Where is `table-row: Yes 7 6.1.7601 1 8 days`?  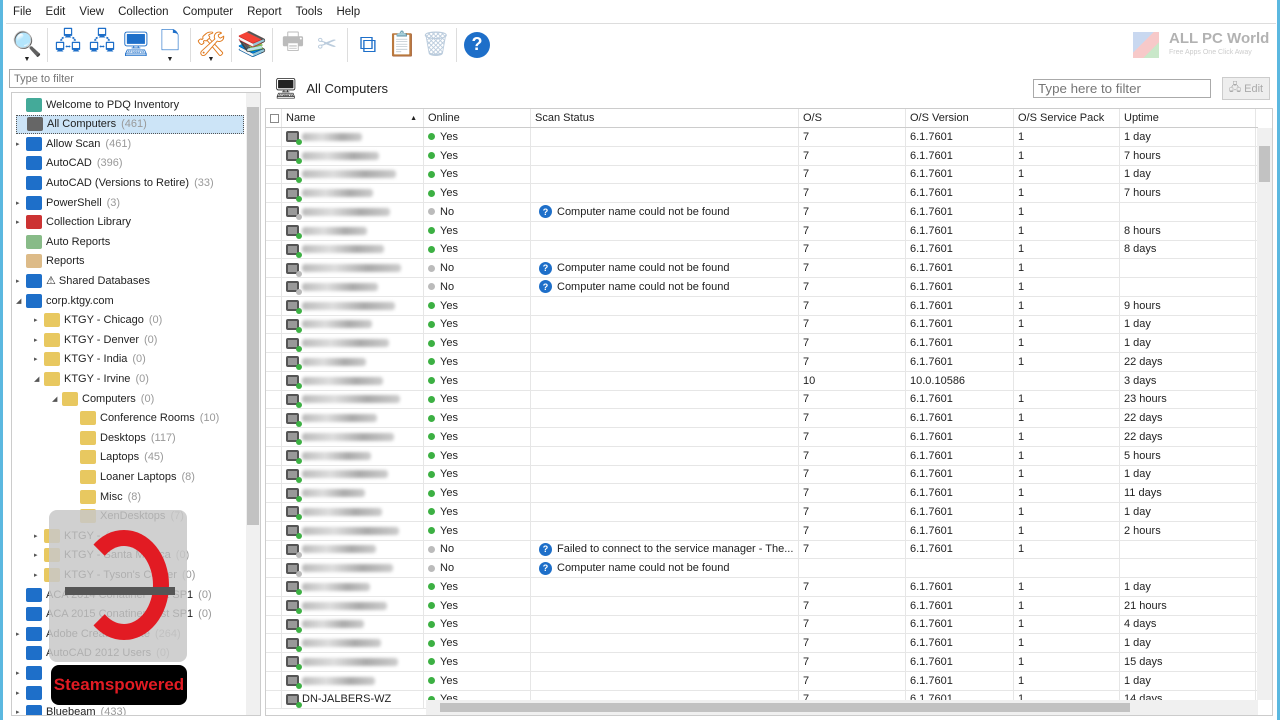 table-row: Yes 7 6.1.7601 1 8 days is located at coordinates (762, 250).